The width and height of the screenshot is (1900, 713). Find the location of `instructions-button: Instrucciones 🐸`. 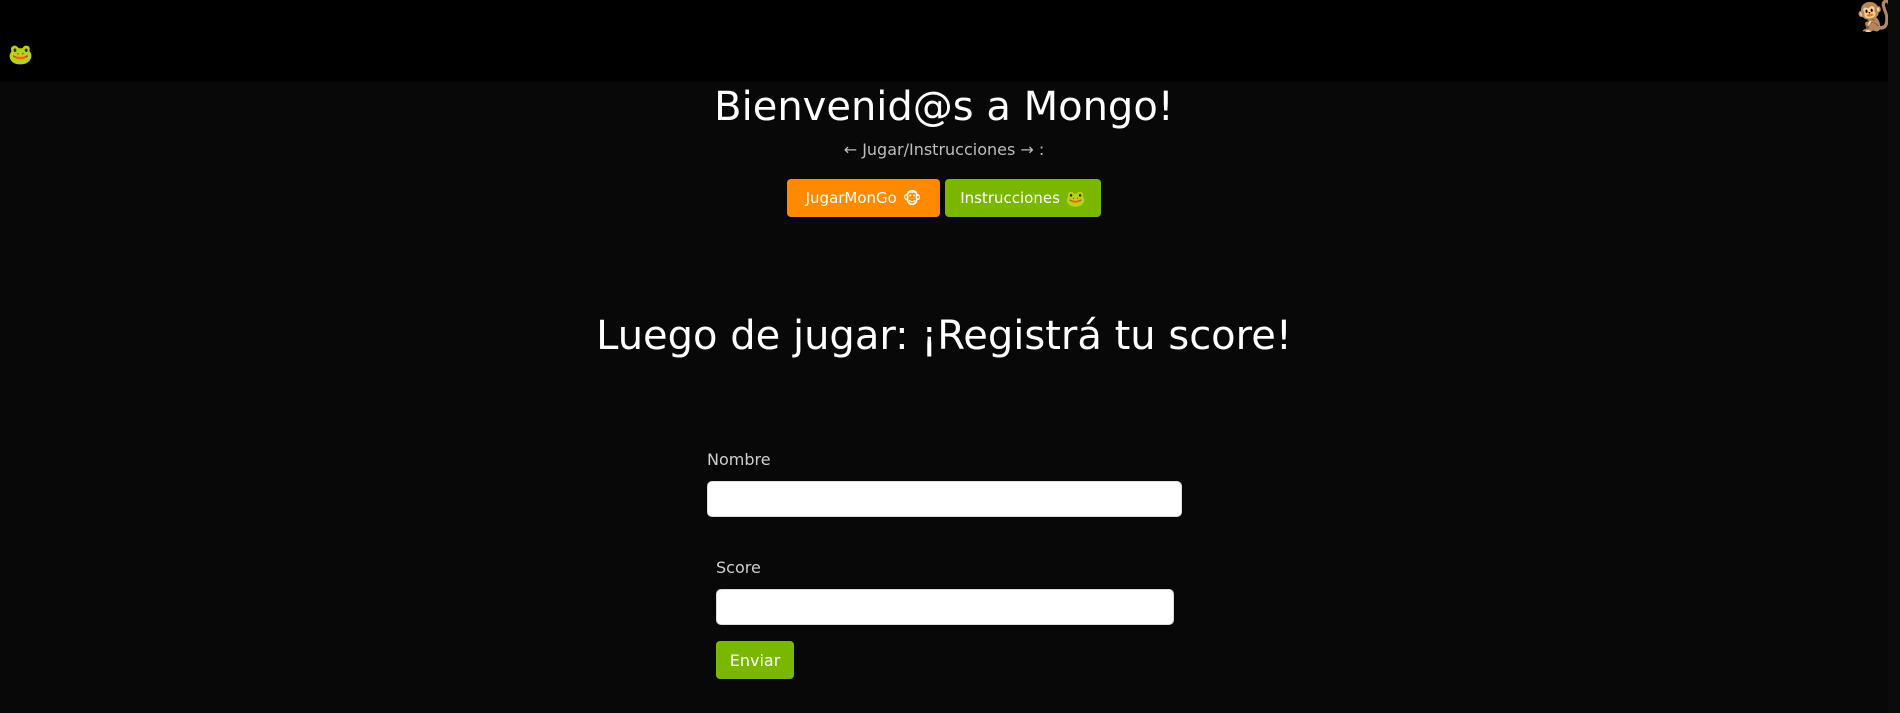

instructions-button: Instrucciones 🐸 is located at coordinates (1023, 198).